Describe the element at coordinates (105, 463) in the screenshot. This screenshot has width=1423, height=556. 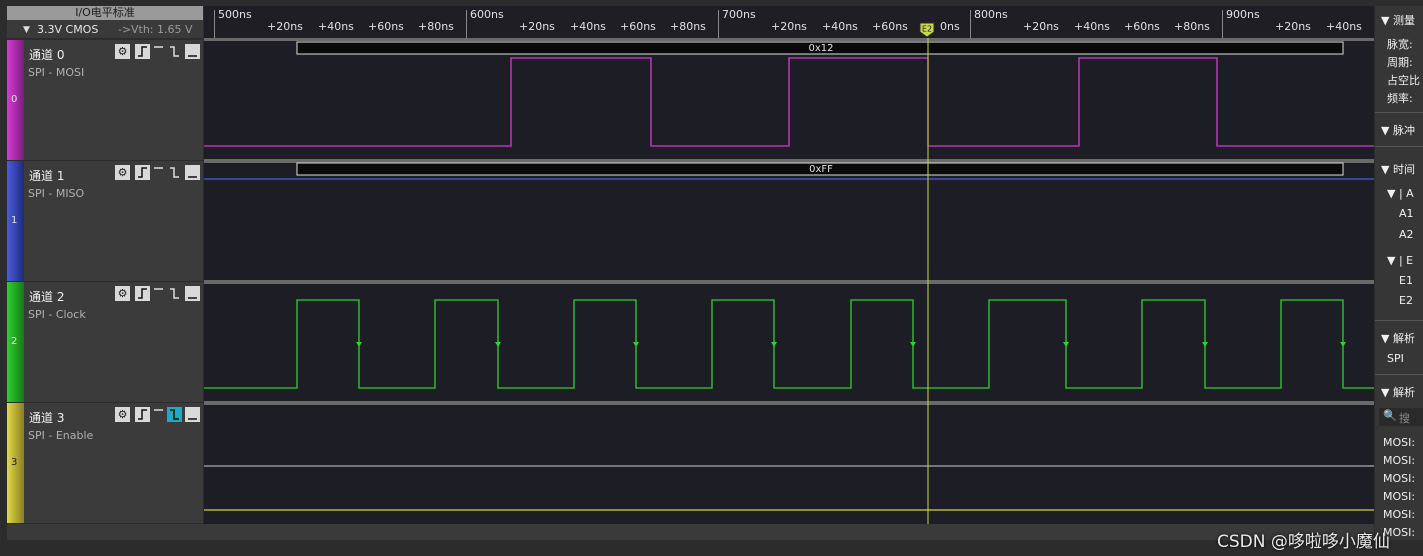
I see `channel-3-panel: 3 通道 3 SPI - Enable ⚙` at that location.